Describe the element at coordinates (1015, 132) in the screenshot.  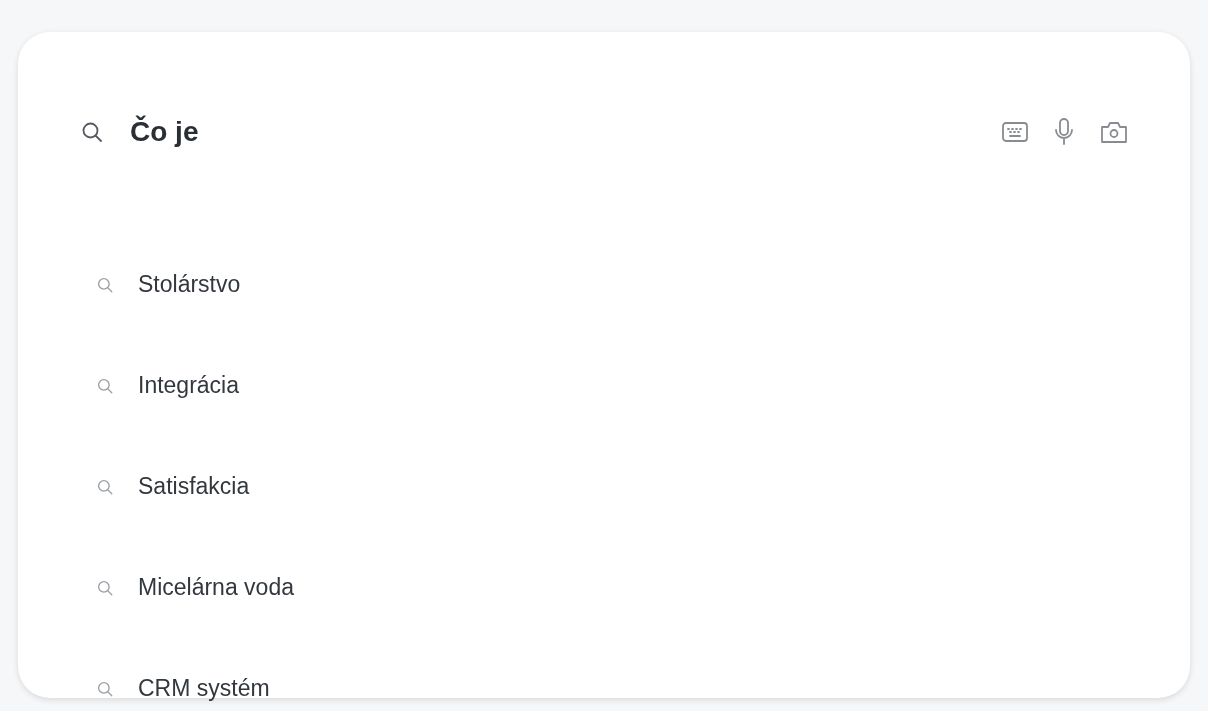
I see `keyboard-icon` at that location.